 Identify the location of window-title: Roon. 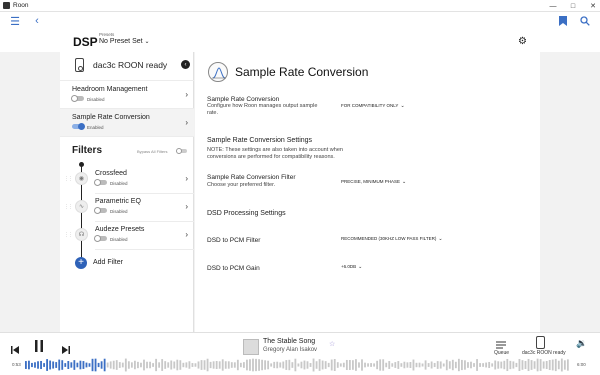
(21, 5).